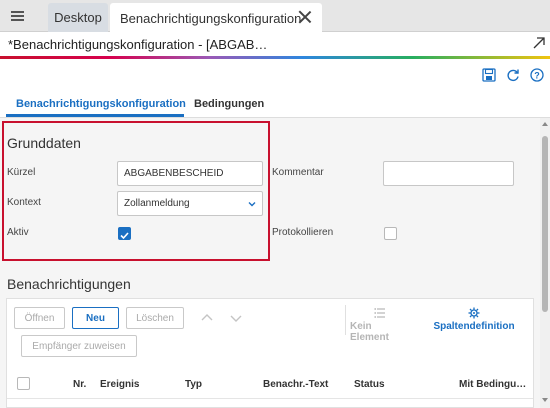 The image size is (550, 408). Describe the element at coordinates (489, 75) in the screenshot. I see `save-icon` at that location.